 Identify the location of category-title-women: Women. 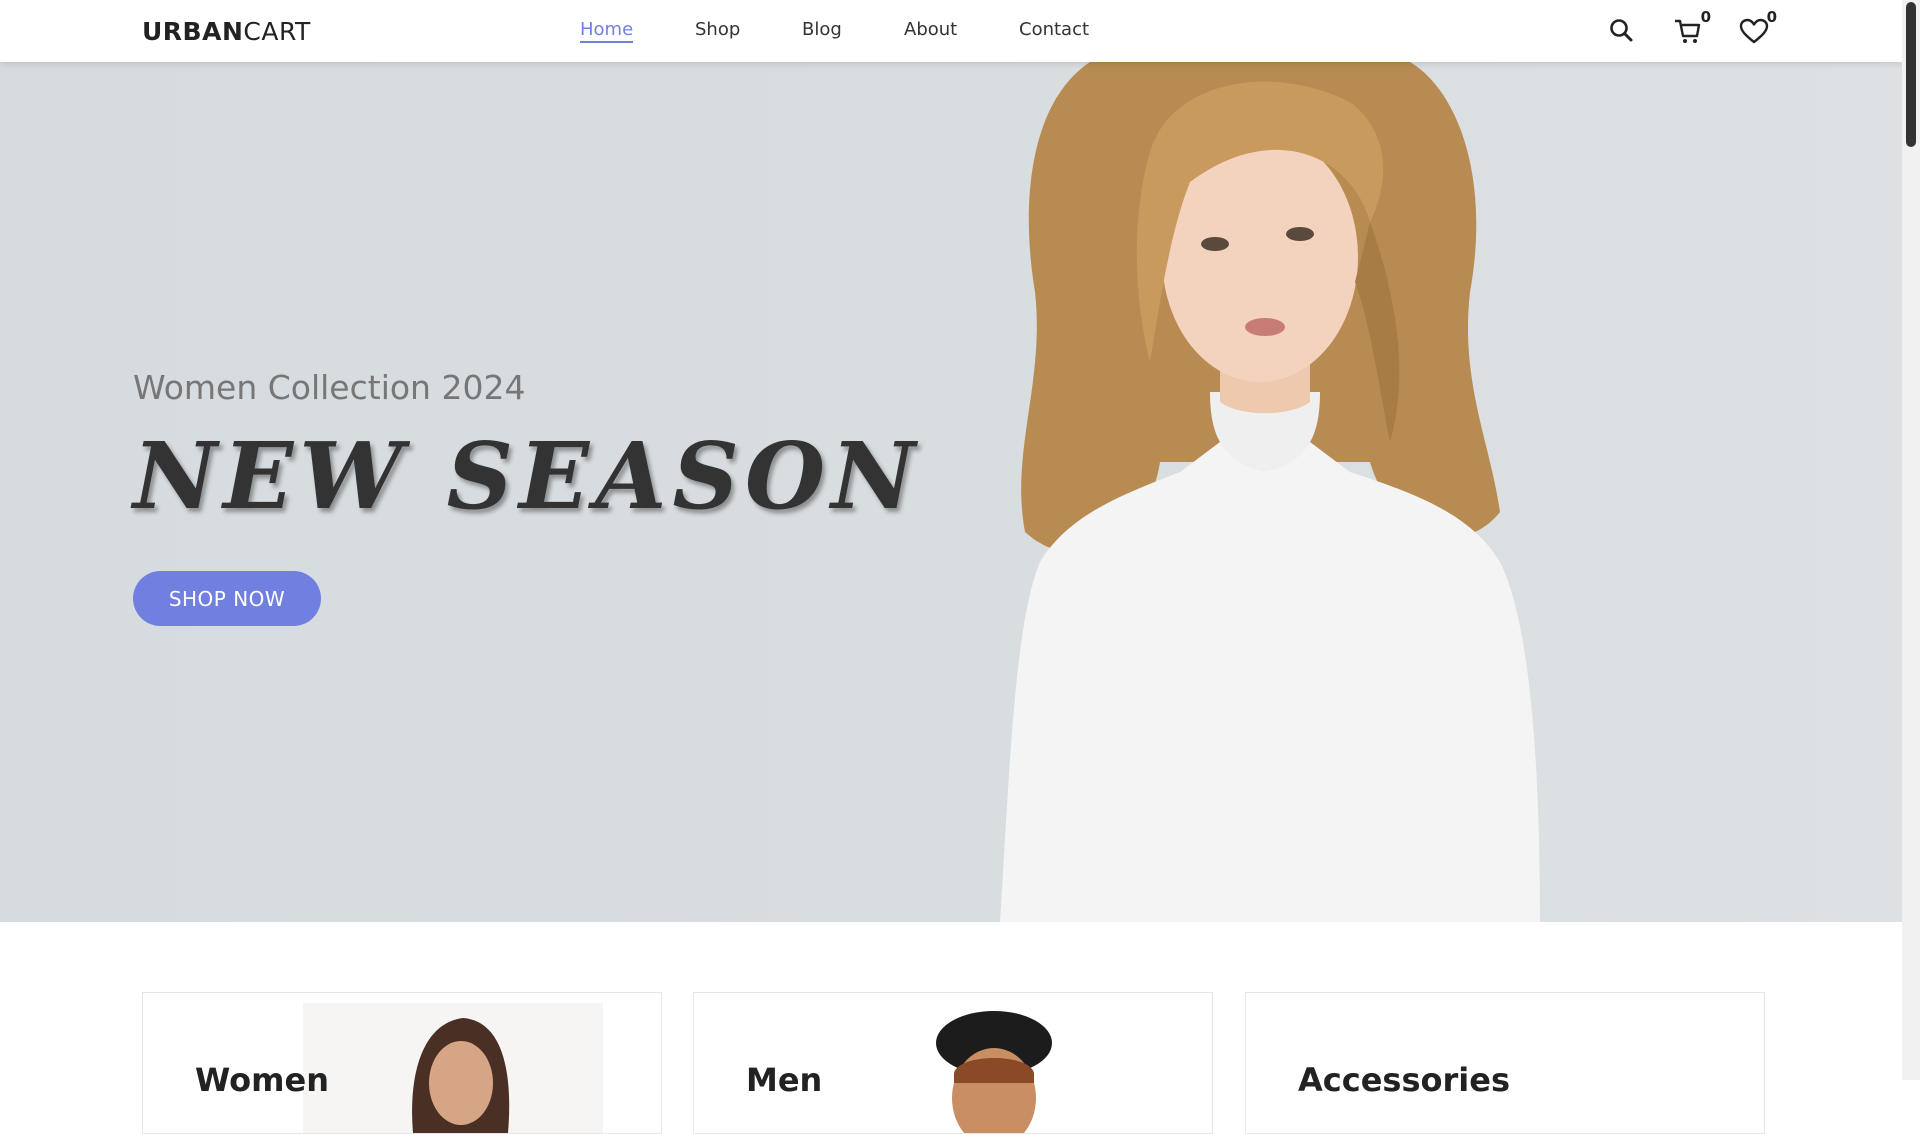
(262, 1080).